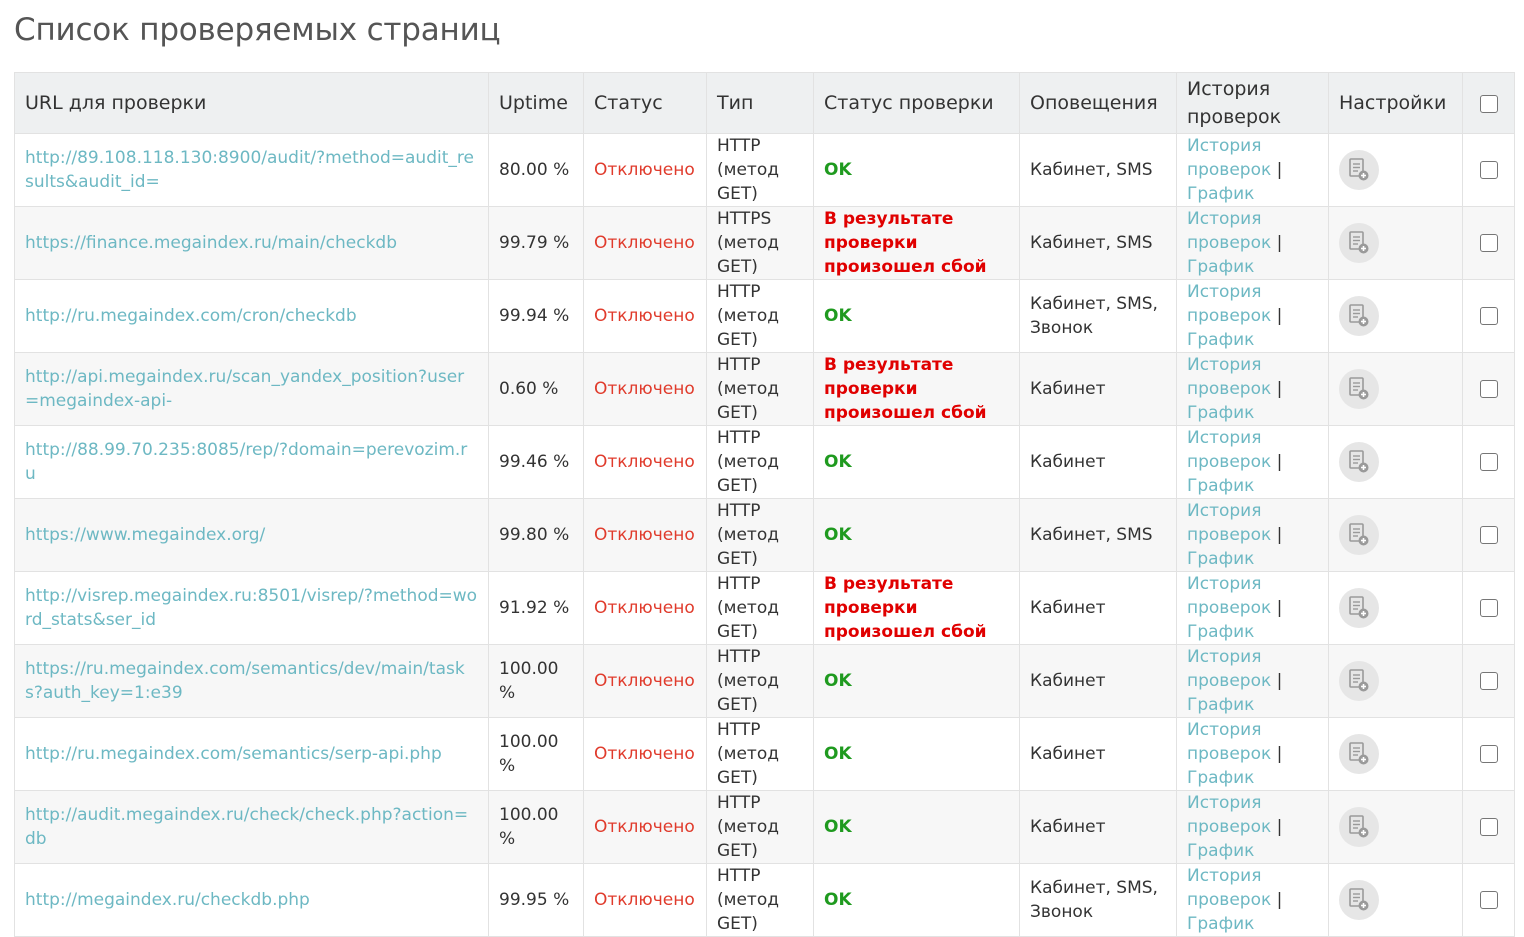  What do you see at coordinates (916, 103) in the screenshot?
I see `col-header-check-status: Статус проверки` at bounding box center [916, 103].